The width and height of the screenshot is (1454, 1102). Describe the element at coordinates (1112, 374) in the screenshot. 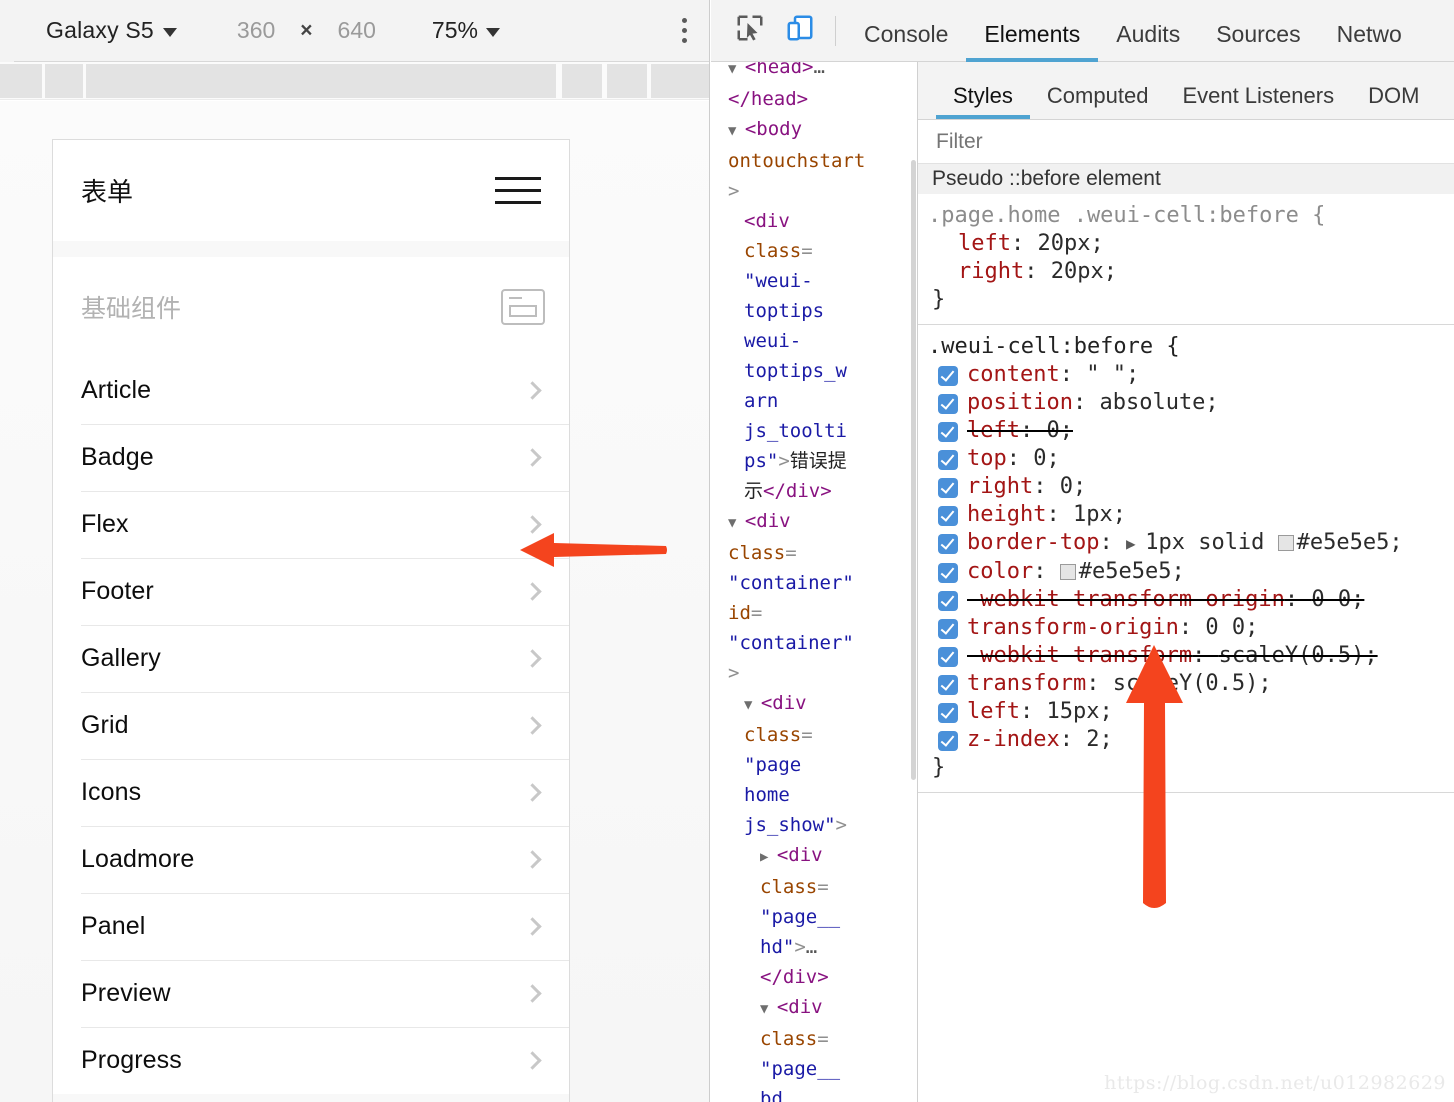

I see `css-property-value: " ";` at that location.